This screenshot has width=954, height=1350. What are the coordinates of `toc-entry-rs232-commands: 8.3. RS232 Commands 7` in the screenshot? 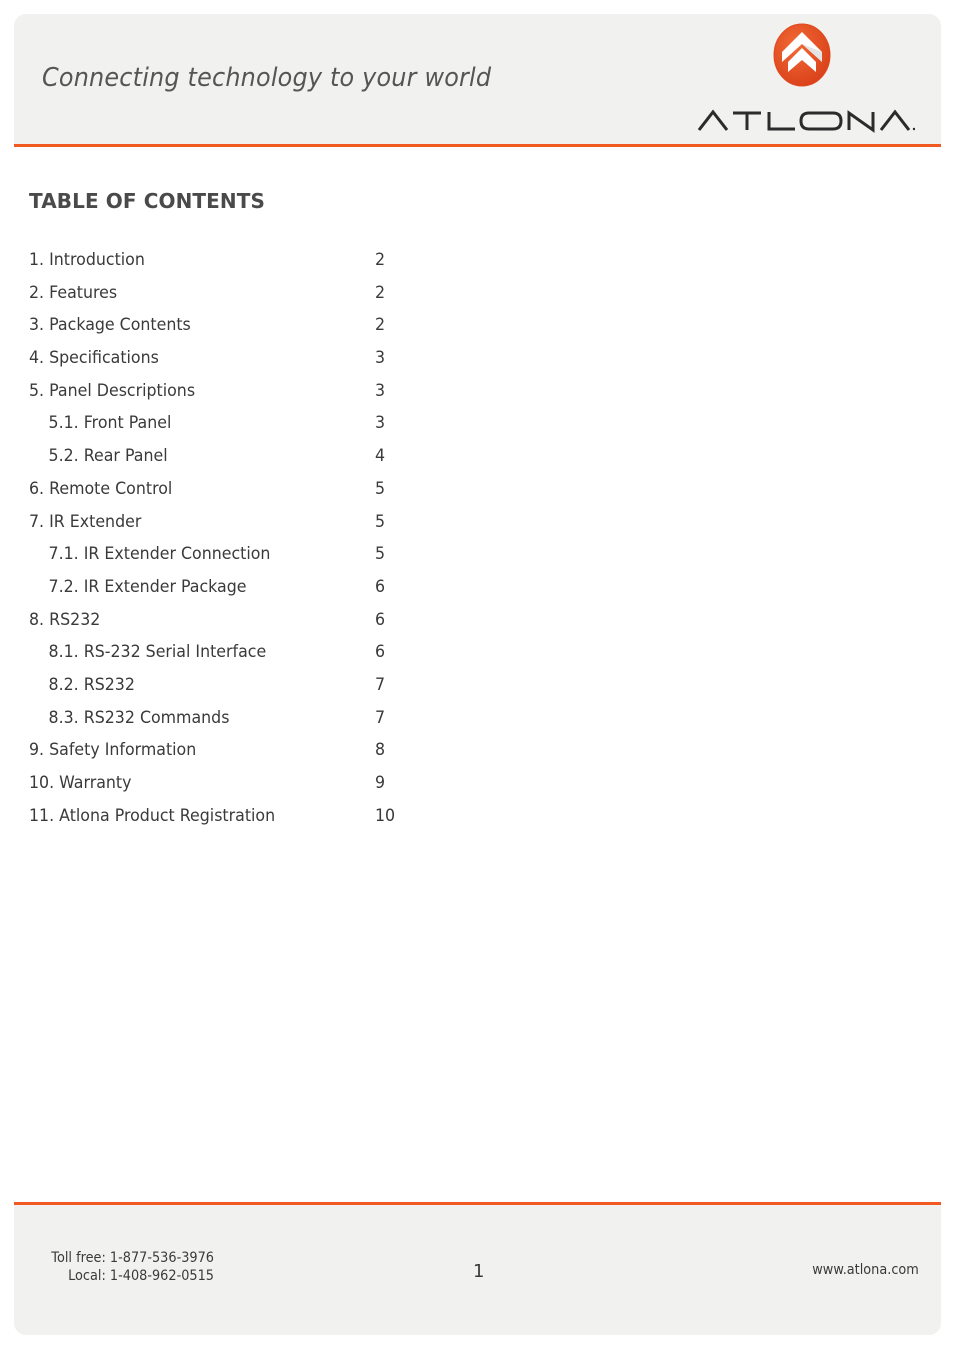 It's located at (219, 718).